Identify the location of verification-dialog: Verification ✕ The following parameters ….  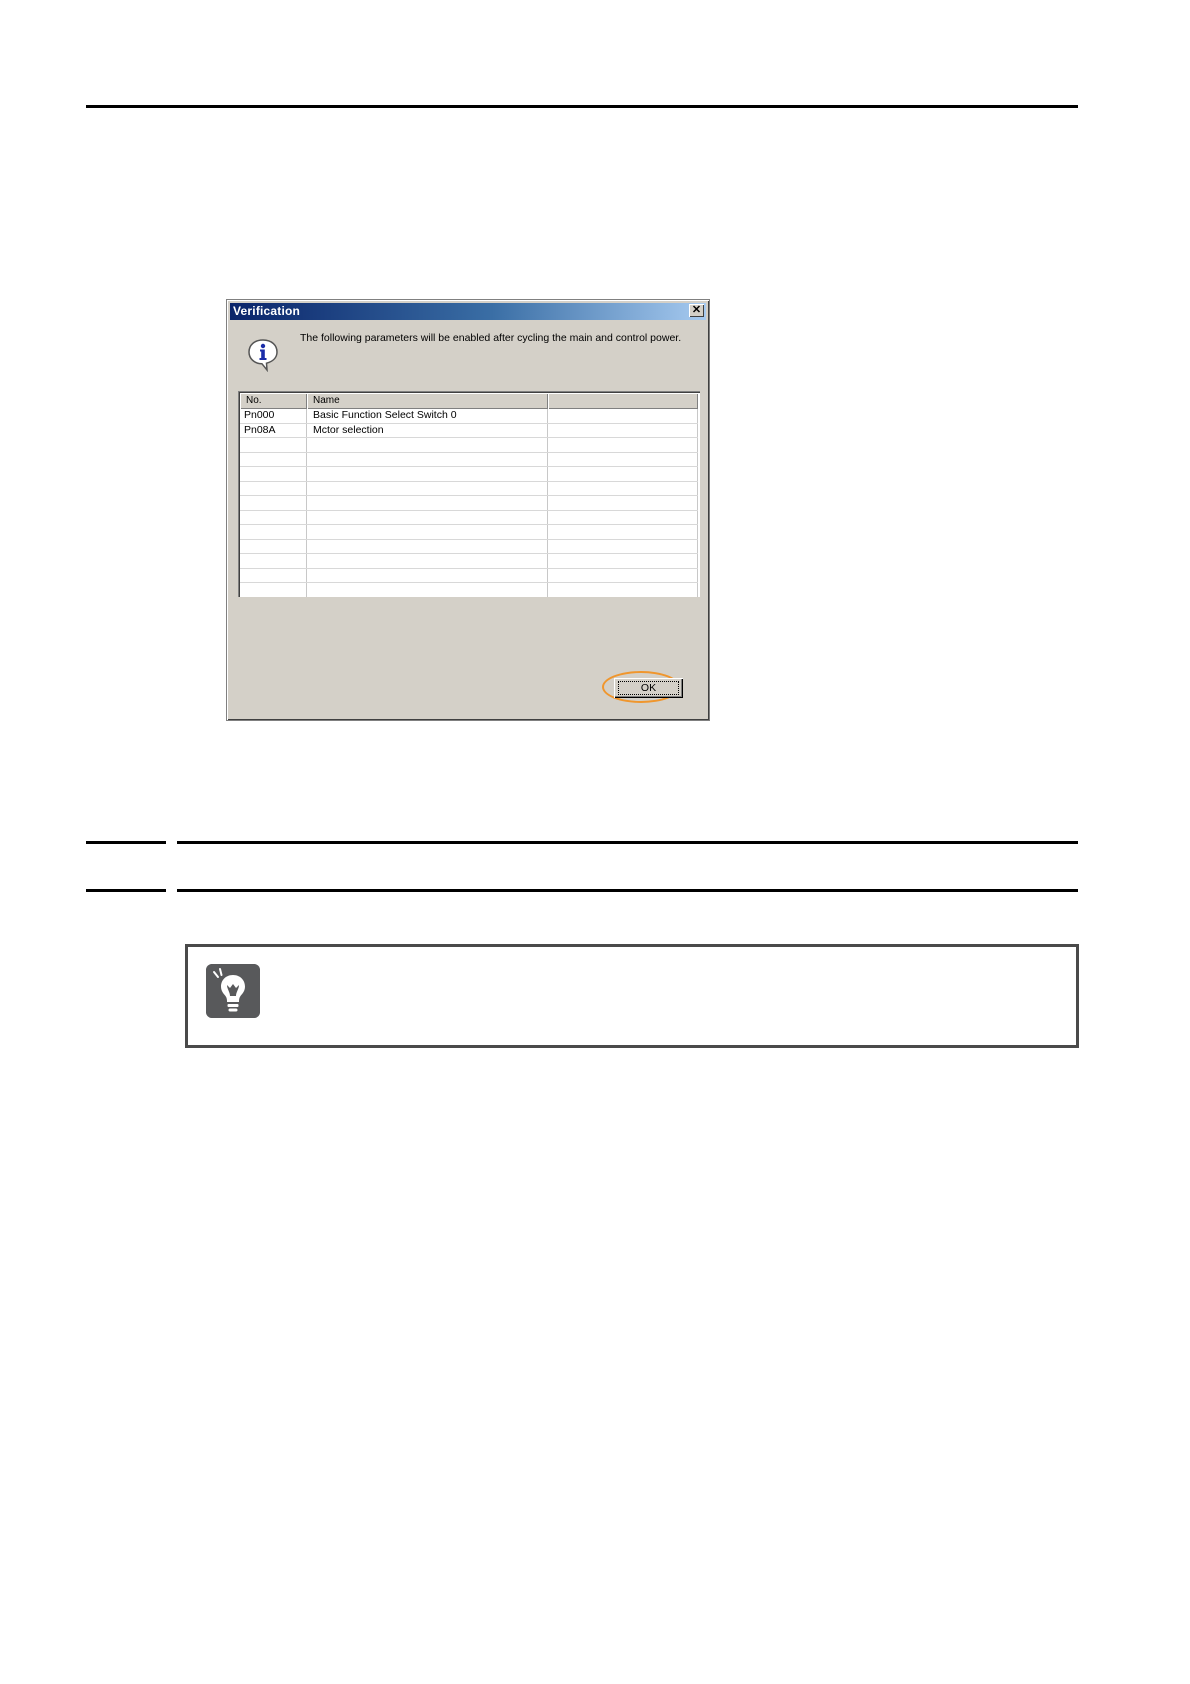
(468, 510).